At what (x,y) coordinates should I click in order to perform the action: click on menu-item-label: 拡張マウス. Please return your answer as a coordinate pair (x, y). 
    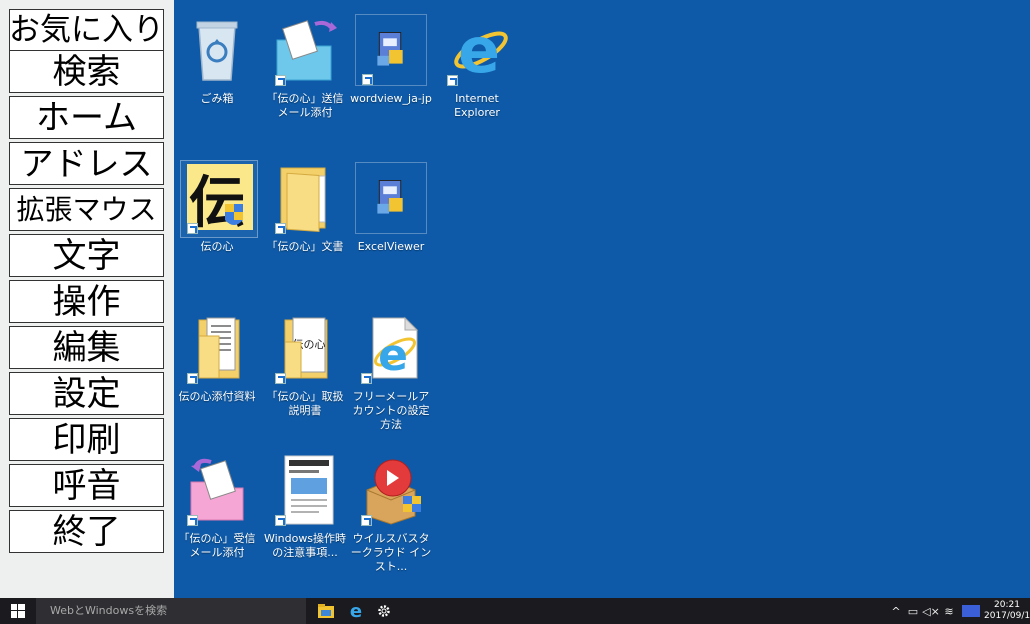
    Looking at the image, I should click on (86, 209).